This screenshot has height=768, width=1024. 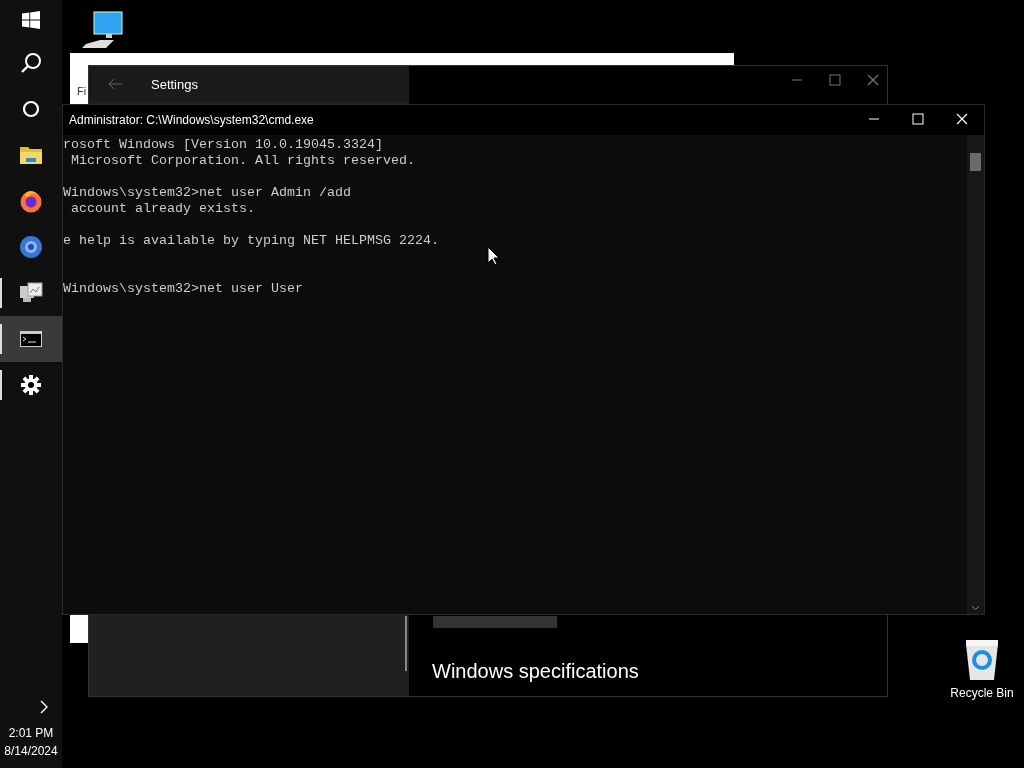 What do you see at coordinates (31, 751) in the screenshot?
I see `clock-date: 8/14/2024` at bounding box center [31, 751].